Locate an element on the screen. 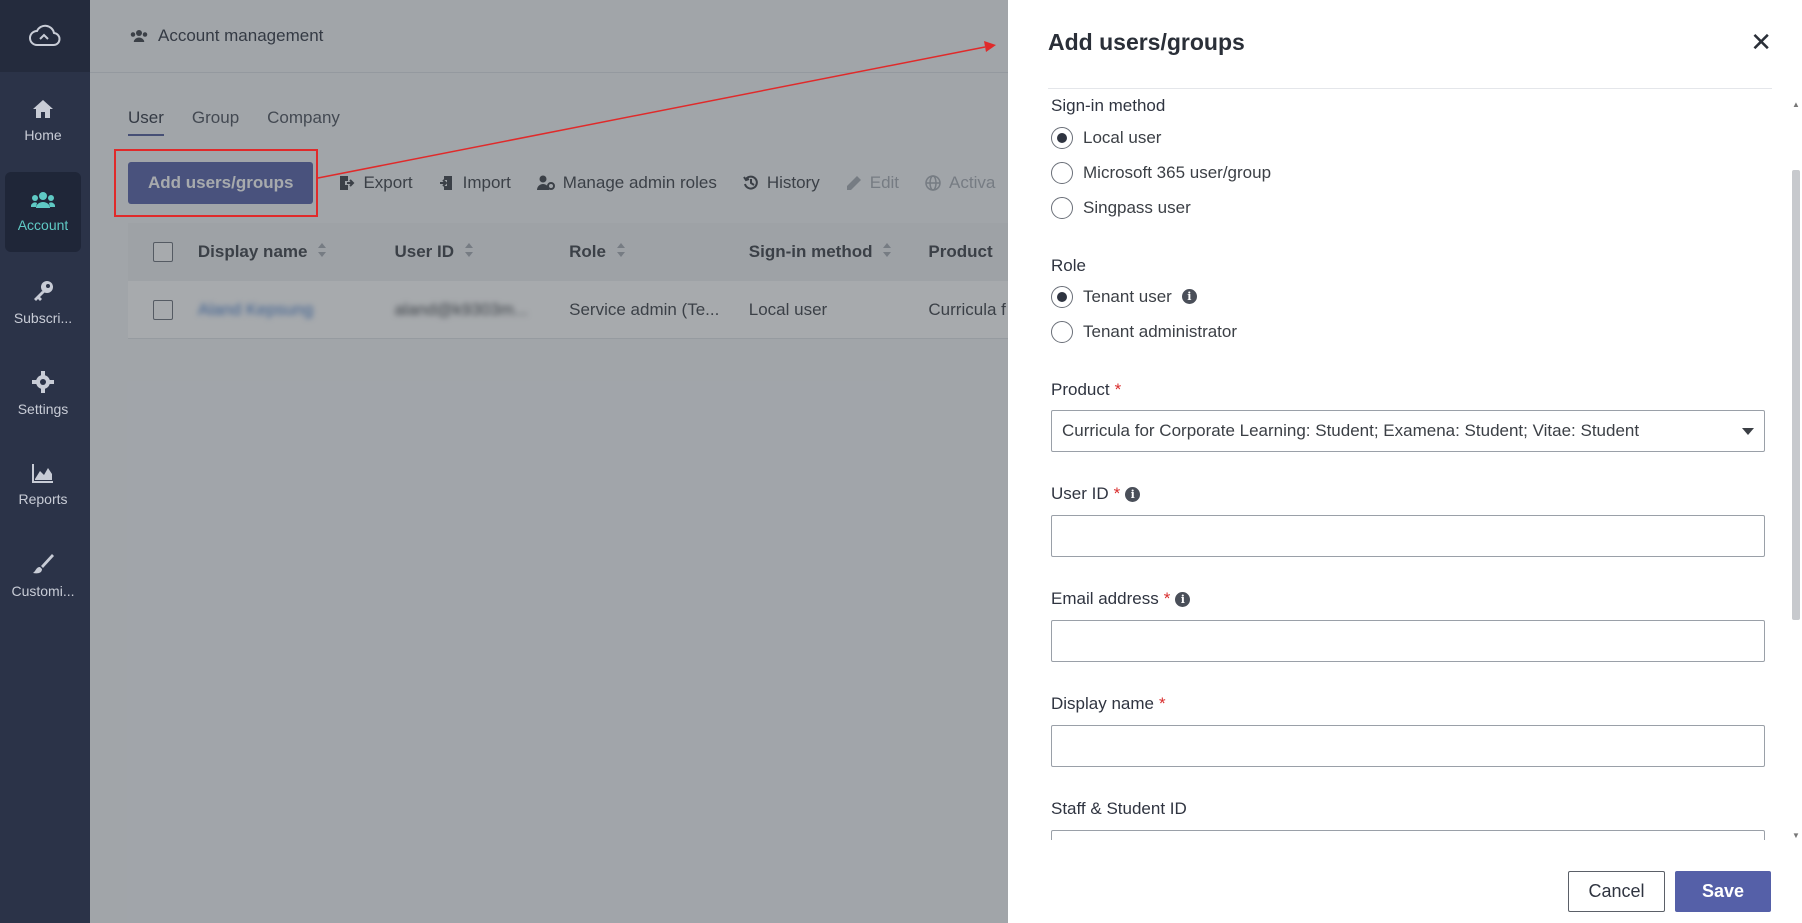 The width and height of the screenshot is (1802, 923). radio-tenant-user: Tenant user i is located at coordinates (1144, 296).